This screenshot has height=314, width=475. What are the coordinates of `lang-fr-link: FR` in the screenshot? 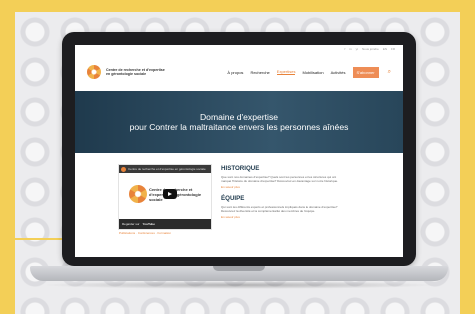 It's located at (393, 49).